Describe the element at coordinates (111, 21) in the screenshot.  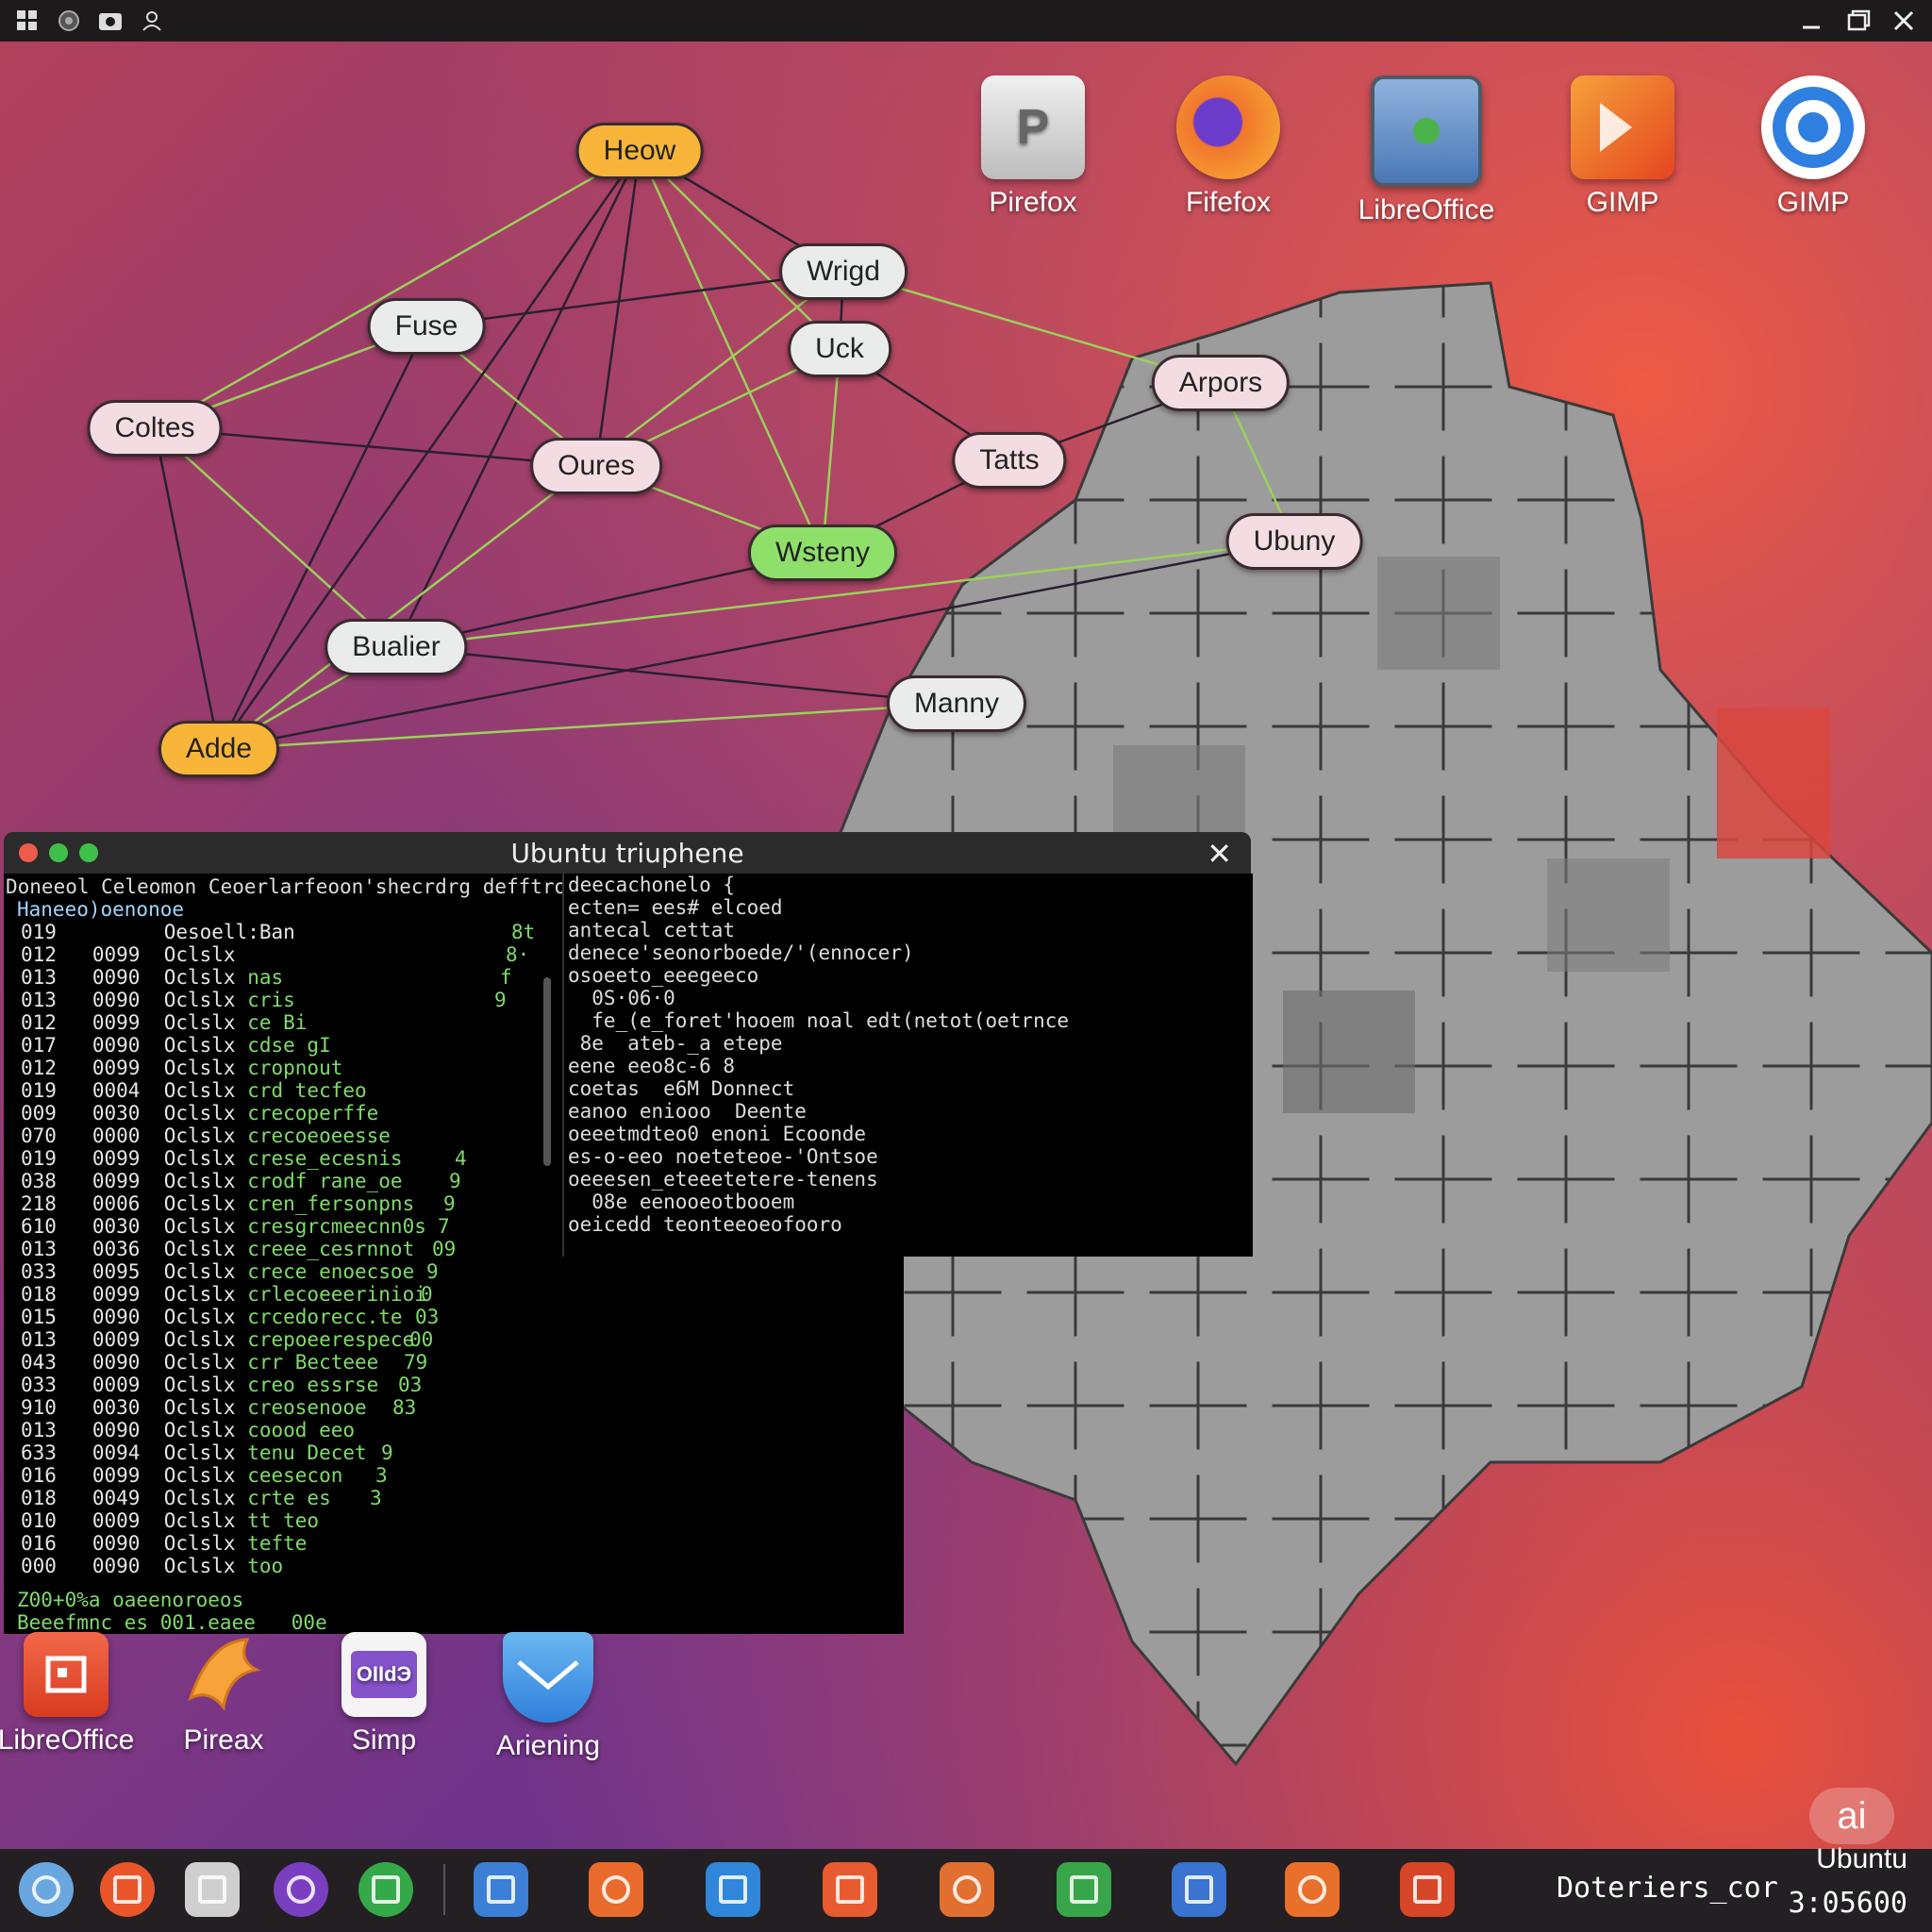
I see `screenshot-icon` at that location.